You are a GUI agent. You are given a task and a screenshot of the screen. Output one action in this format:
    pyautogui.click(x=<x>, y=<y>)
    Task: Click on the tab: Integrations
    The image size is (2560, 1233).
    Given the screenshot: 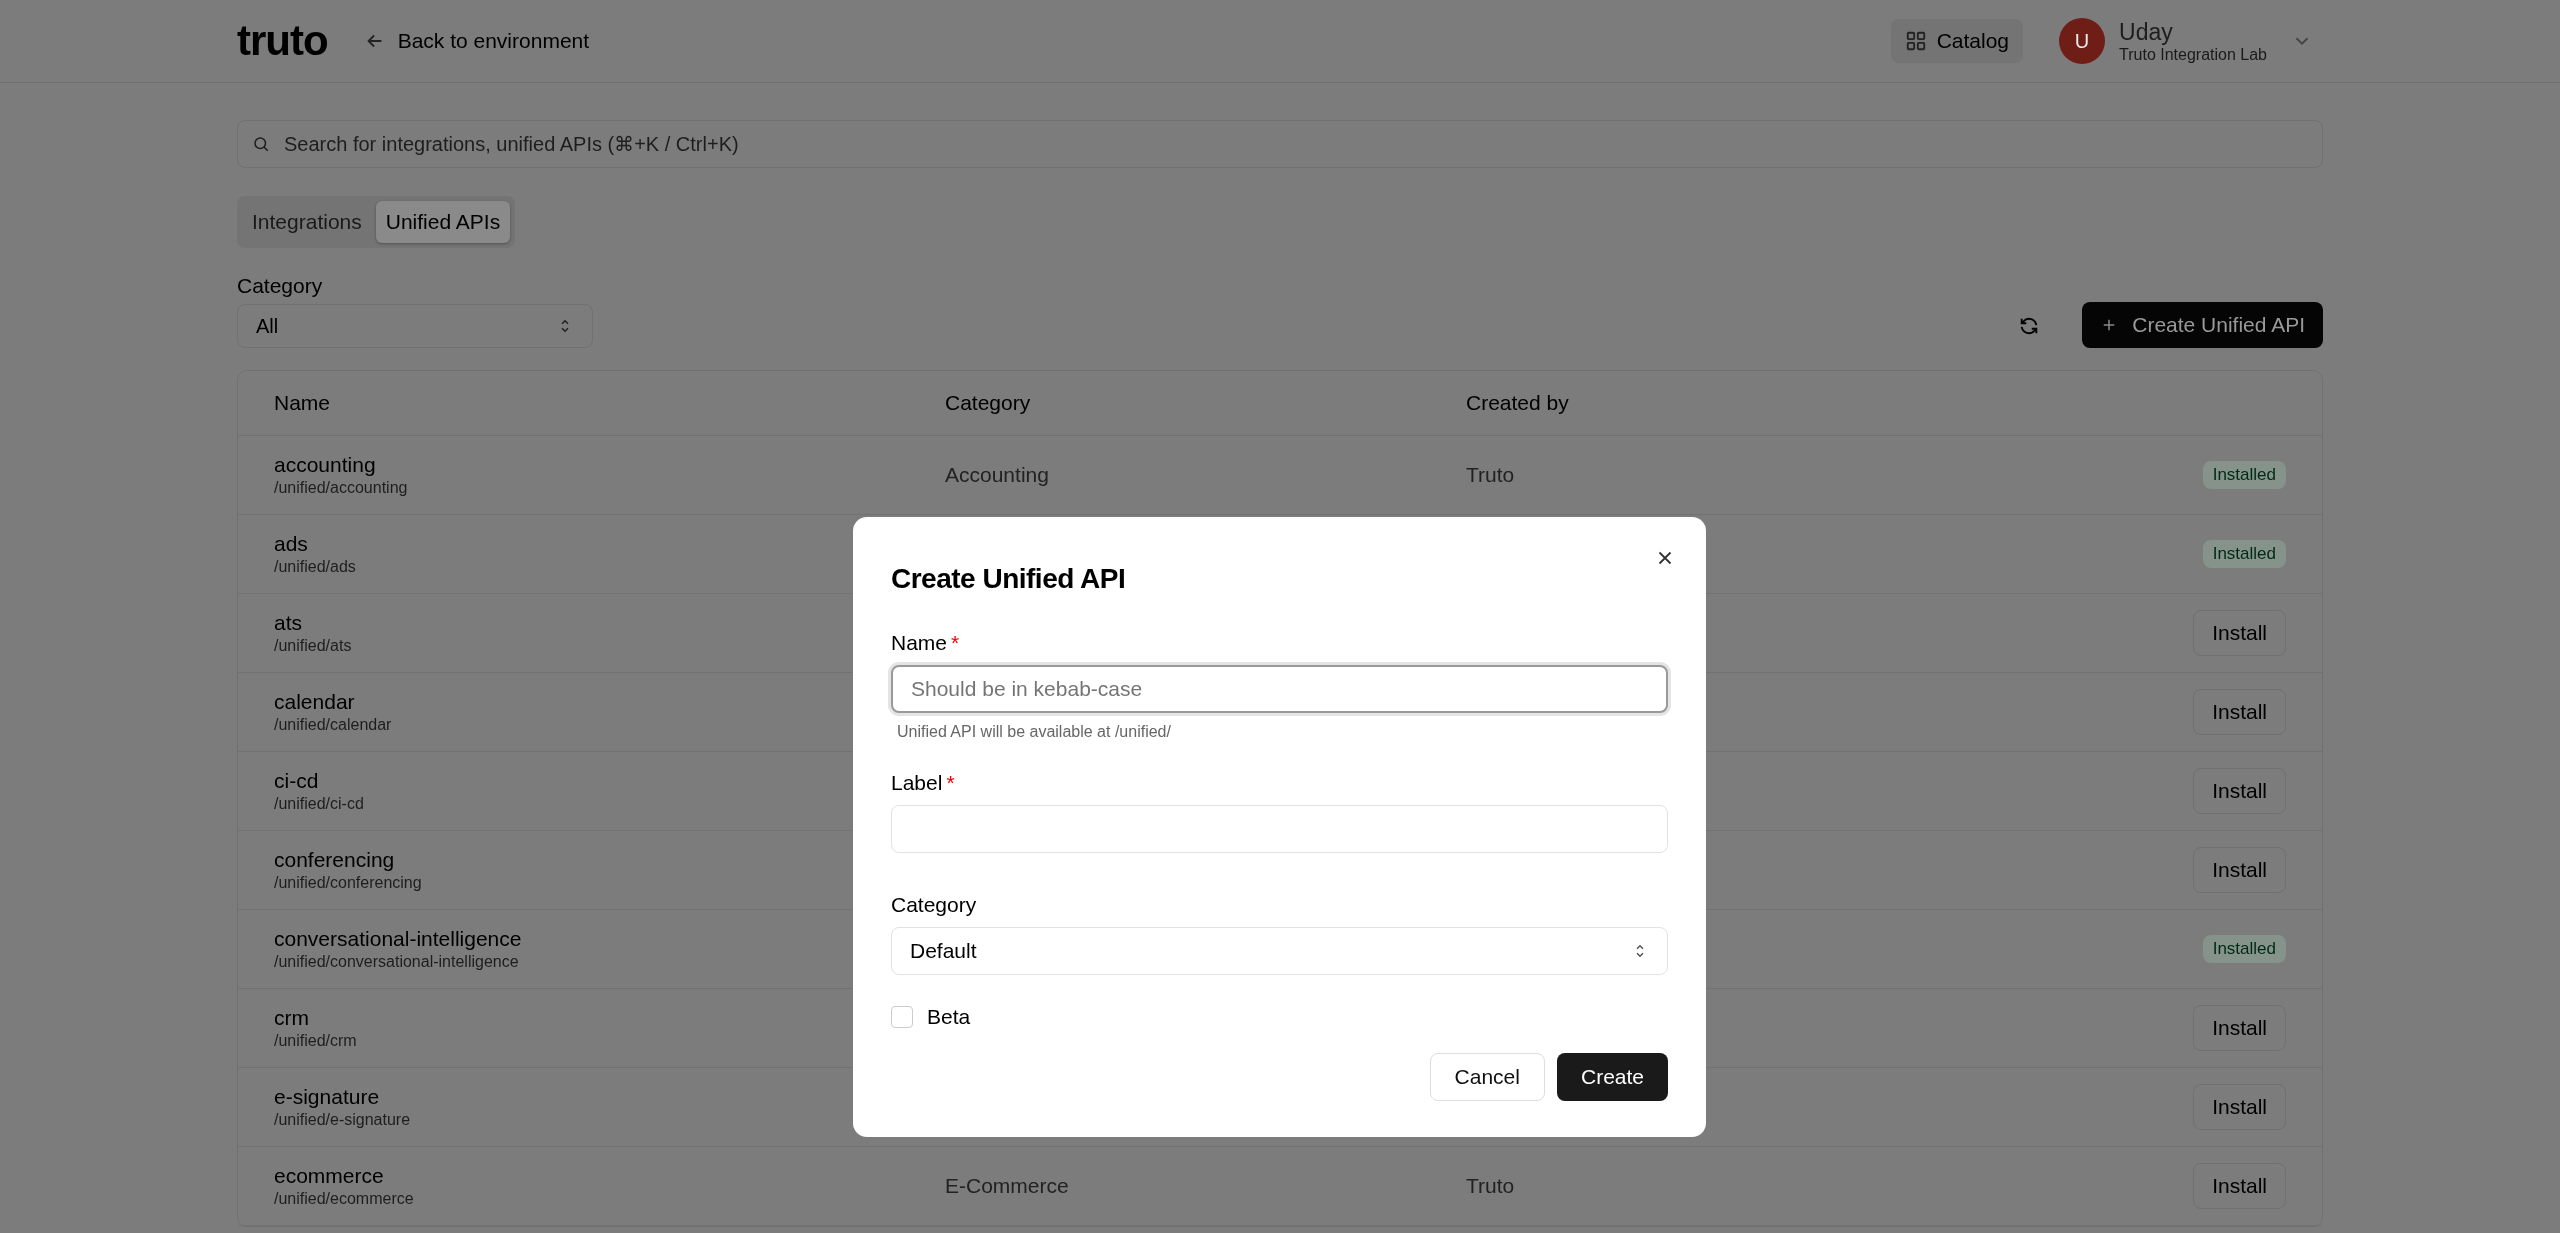 What is the action you would take?
    pyautogui.click(x=307, y=222)
    